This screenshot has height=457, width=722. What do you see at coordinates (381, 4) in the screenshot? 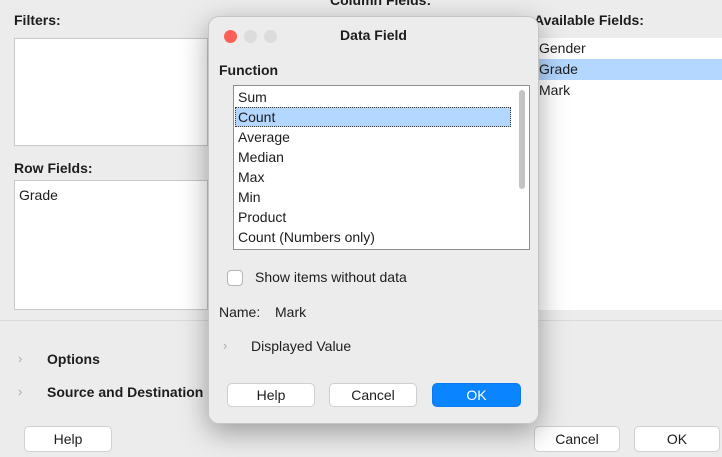
I see `column-fields-label: Column Fields:` at bounding box center [381, 4].